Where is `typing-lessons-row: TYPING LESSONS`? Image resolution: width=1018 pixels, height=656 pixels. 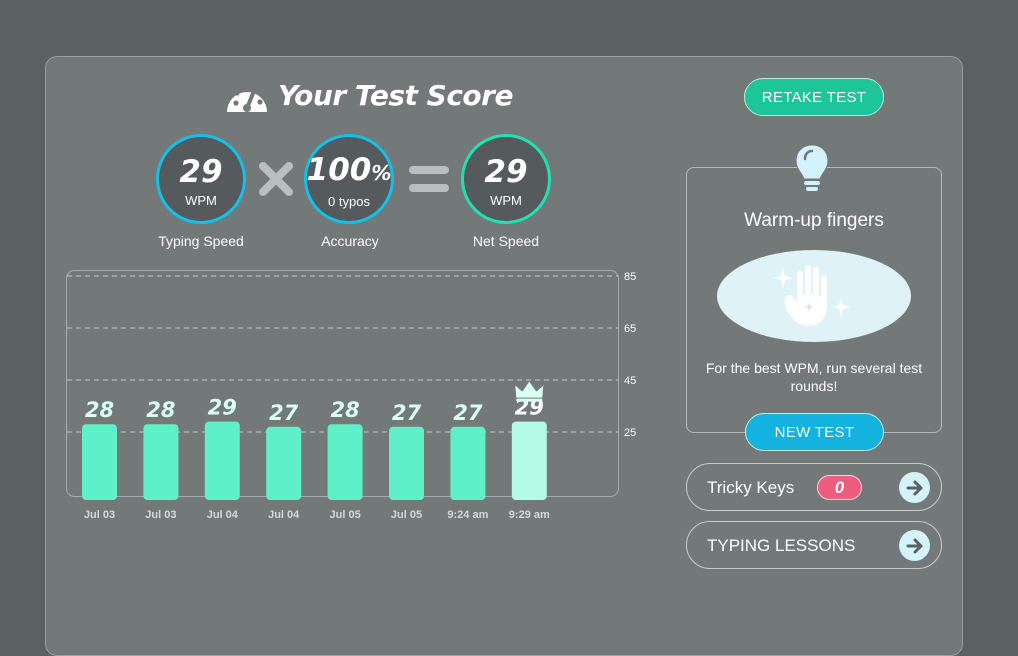 typing-lessons-row: TYPING LESSONS is located at coordinates (814, 545).